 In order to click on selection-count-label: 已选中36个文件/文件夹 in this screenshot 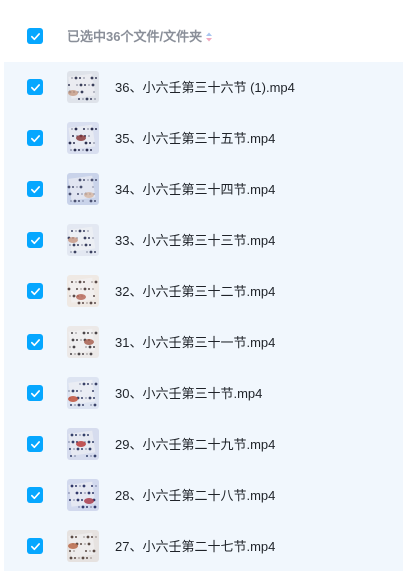, I will do `click(135, 36)`.